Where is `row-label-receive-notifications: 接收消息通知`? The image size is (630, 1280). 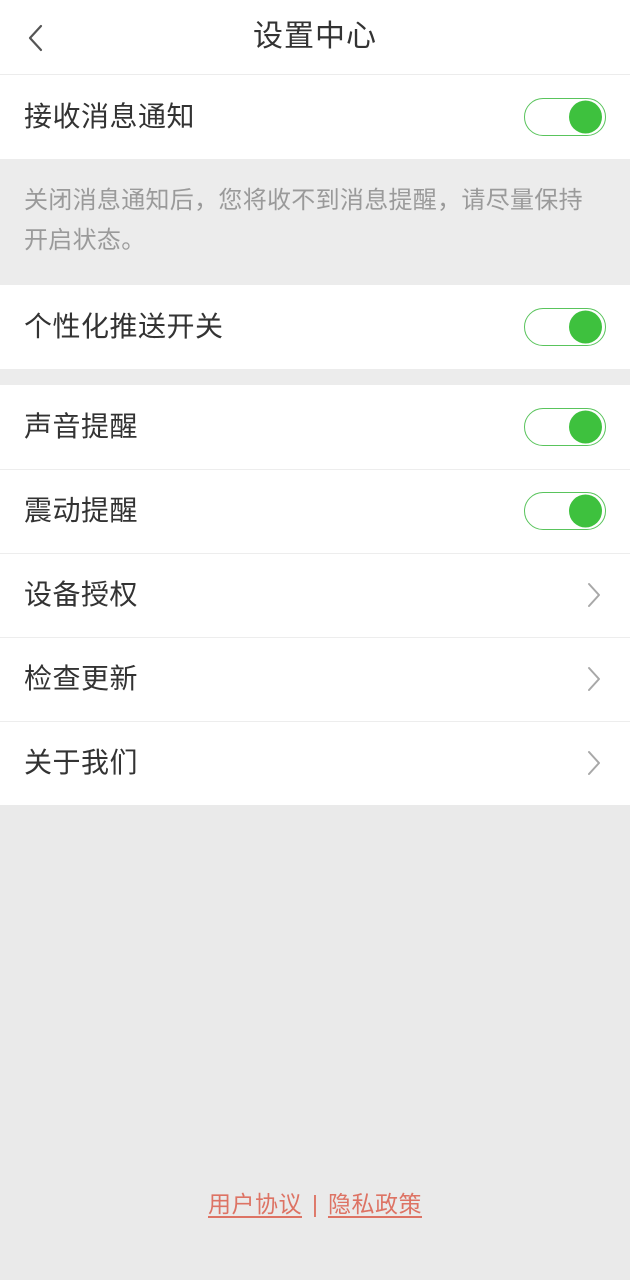
row-label-receive-notifications: 接收消息通知 is located at coordinates (110, 116).